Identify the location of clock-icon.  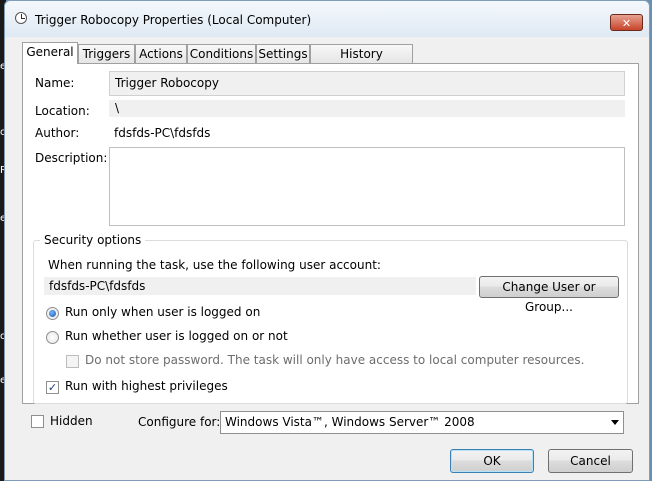
(21, 18).